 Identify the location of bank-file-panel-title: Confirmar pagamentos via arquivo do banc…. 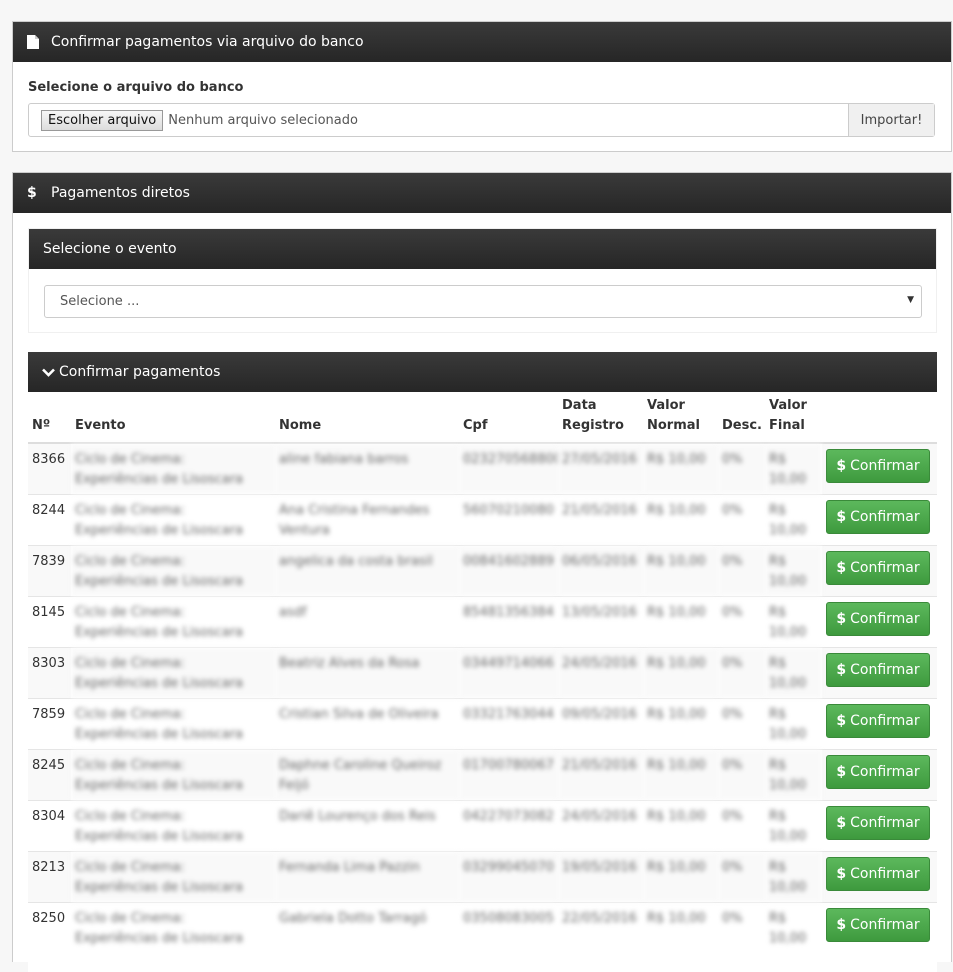
(207, 42).